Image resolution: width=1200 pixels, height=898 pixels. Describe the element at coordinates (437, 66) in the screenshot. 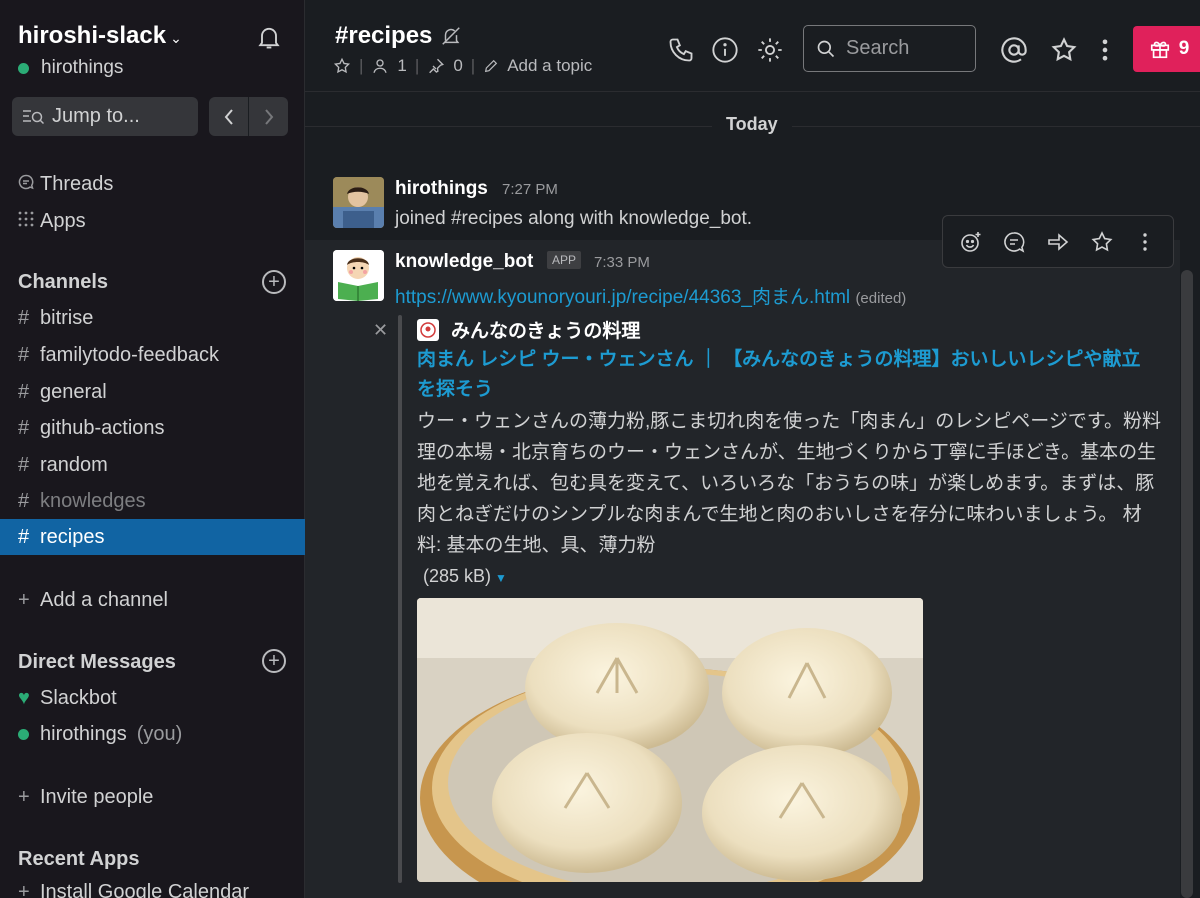

I see `pin-icon` at that location.